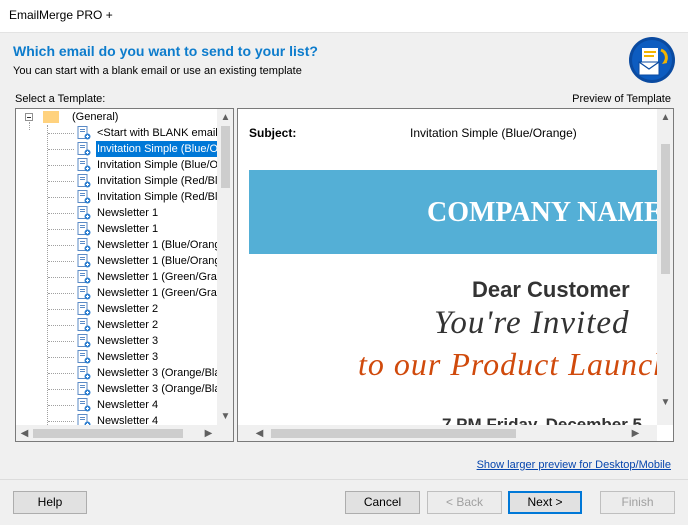 This screenshot has width=688, height=525. What do you see at coordinates (542, 420) in the screenshot?
I see `date-line: 7 PM Friday, December 5` at bounding box center [542, 420].